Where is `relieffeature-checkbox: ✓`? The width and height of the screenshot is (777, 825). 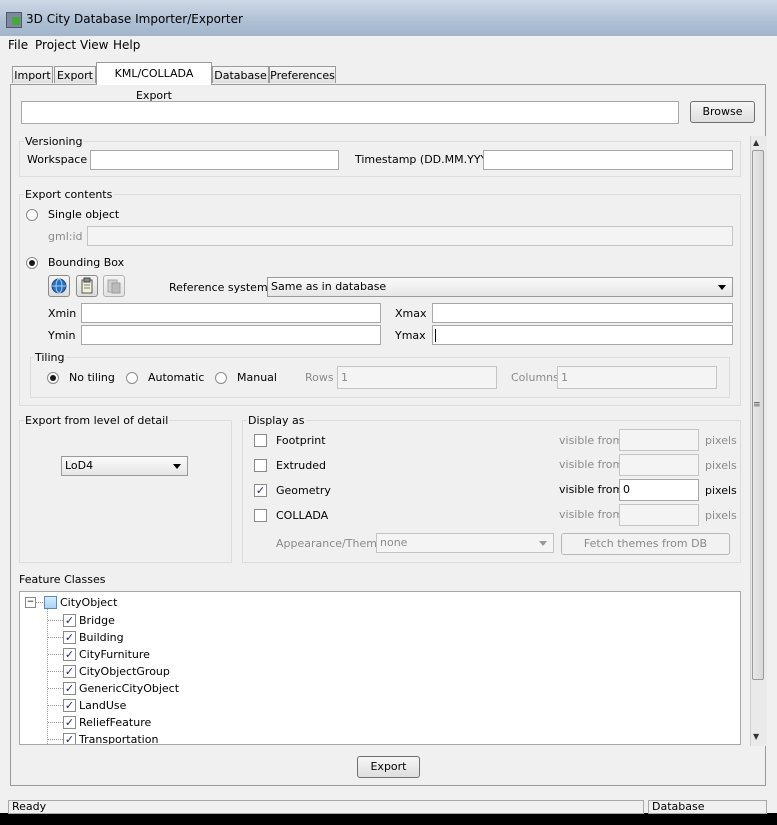
relieffeature-checkbox: ✓ is located at coordinates (69, 722).